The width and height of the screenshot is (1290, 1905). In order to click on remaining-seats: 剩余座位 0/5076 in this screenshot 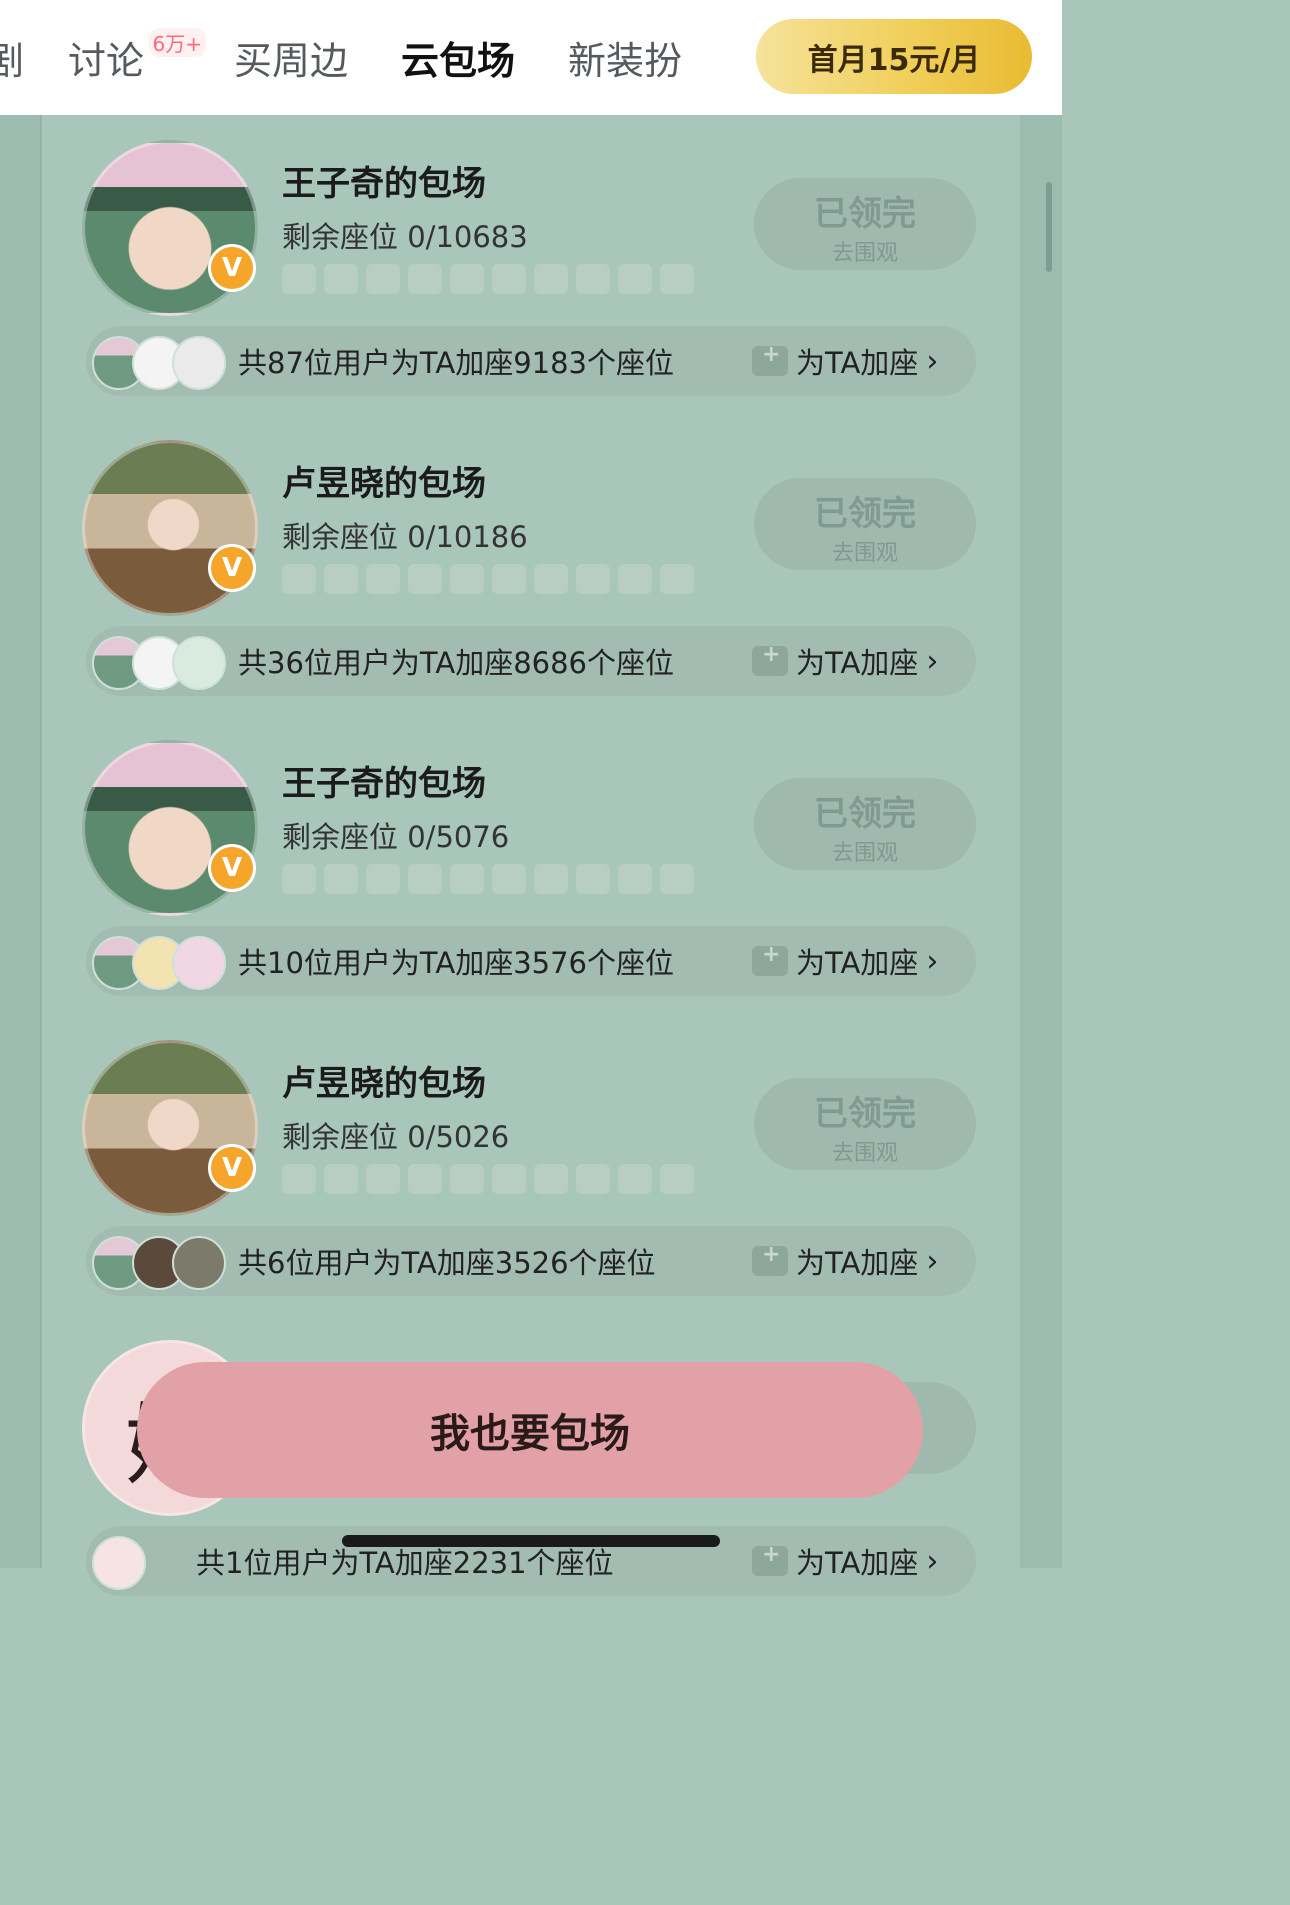, I will do `click(396, 837)`.